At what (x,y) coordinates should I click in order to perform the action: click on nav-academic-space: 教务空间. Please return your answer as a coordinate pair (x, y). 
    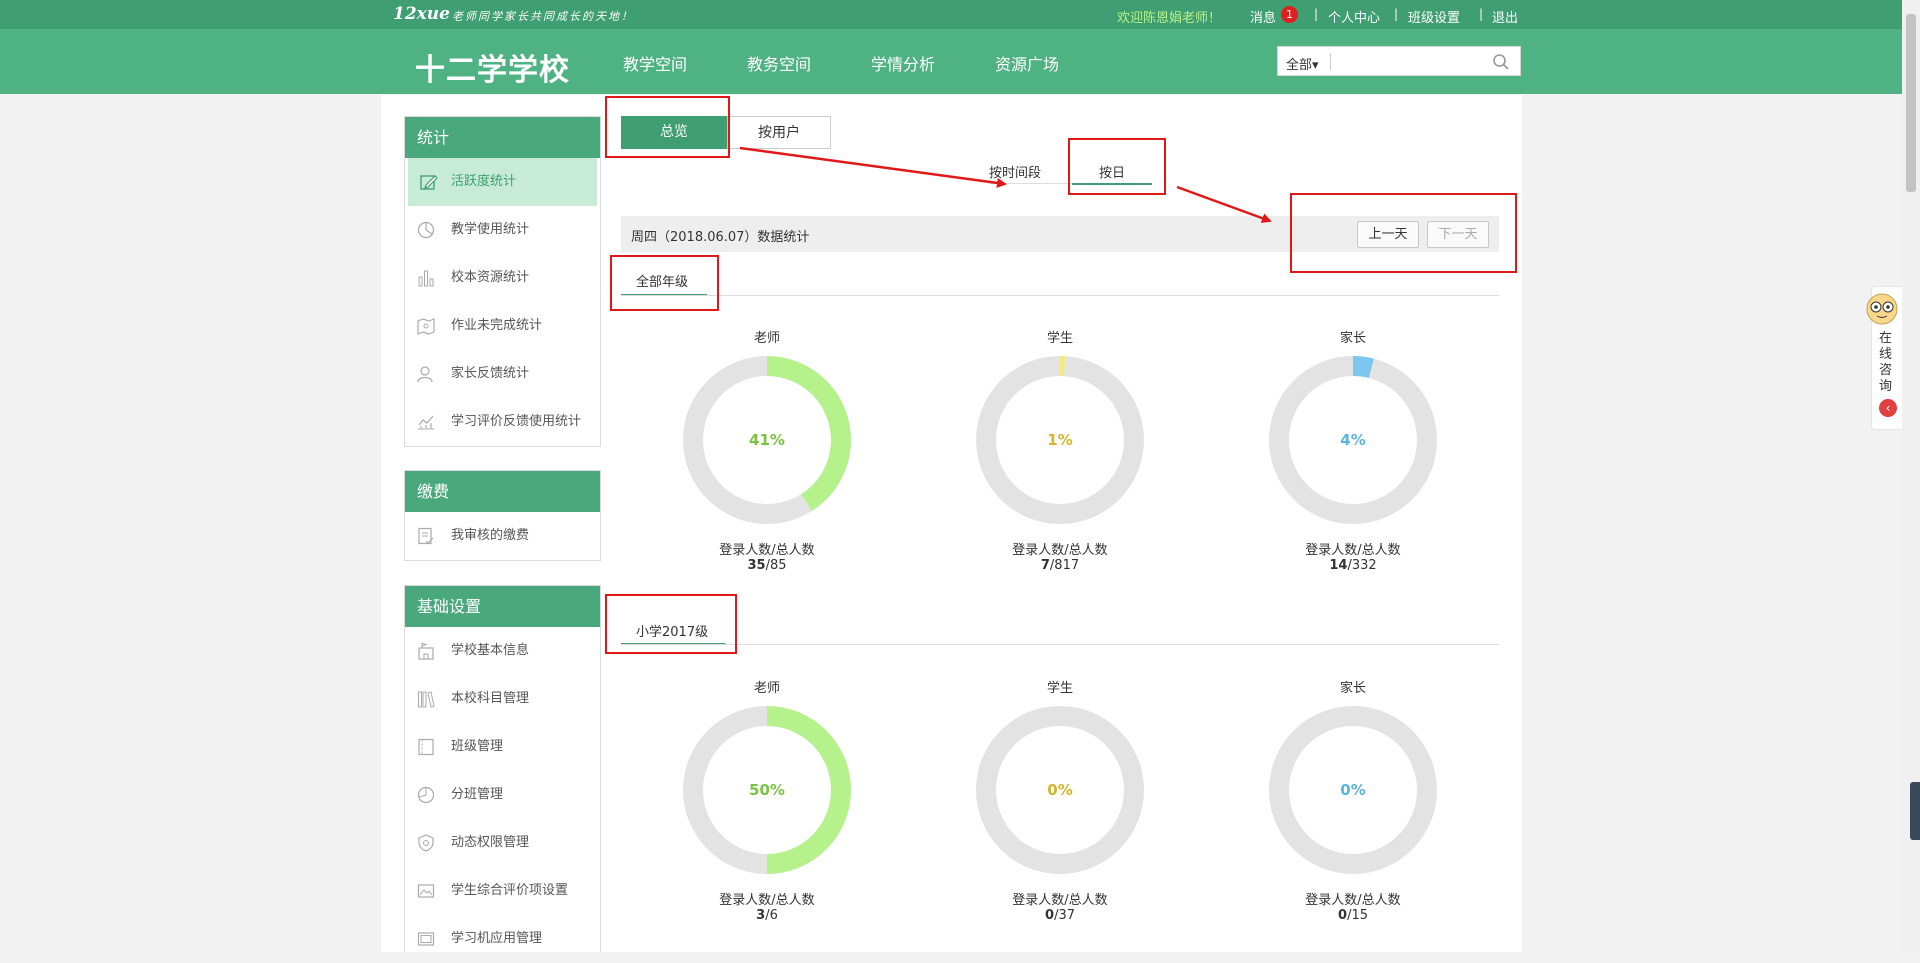
    Looking at the image, I should click on (779, 63).